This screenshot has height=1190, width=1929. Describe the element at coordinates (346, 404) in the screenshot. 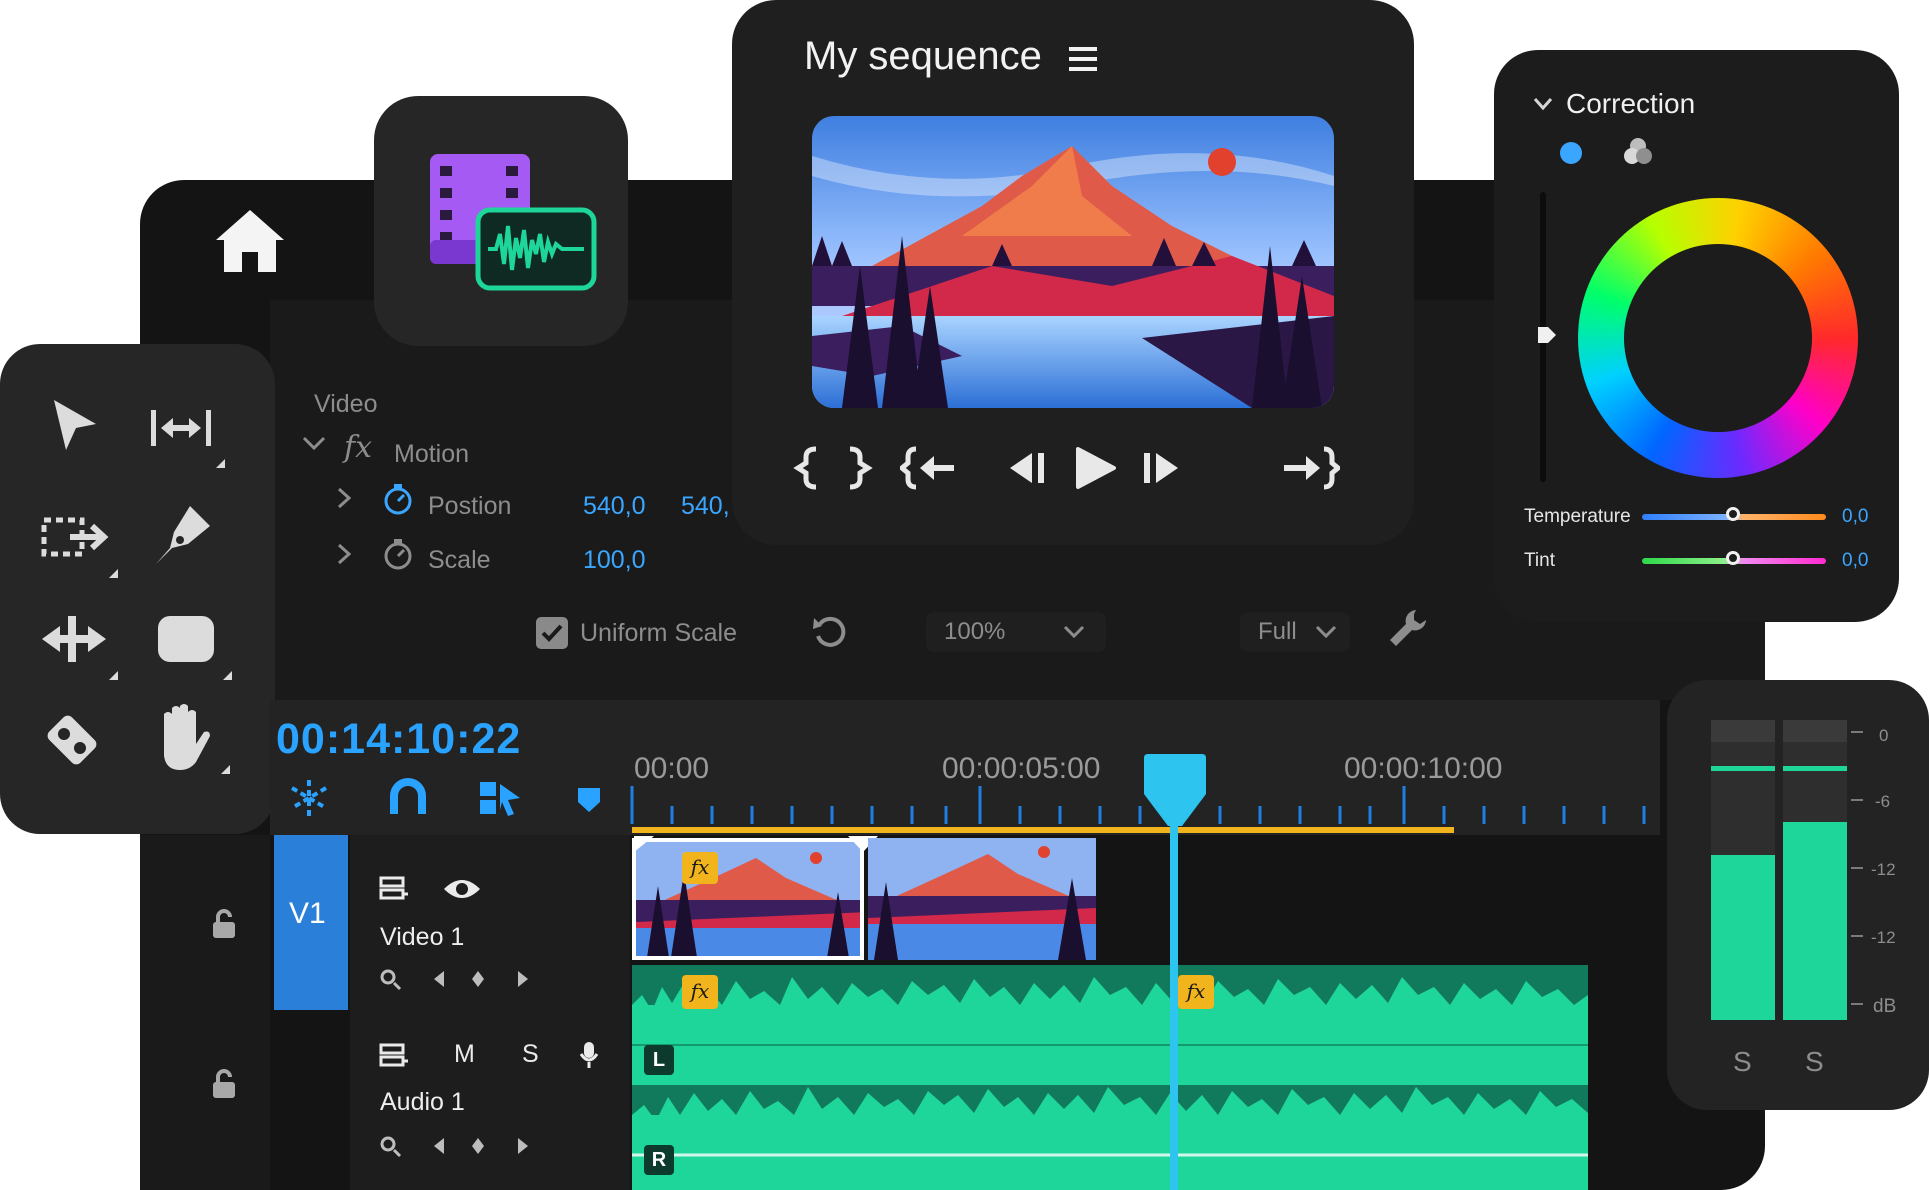

I see `video-section-label: Video` at that location.